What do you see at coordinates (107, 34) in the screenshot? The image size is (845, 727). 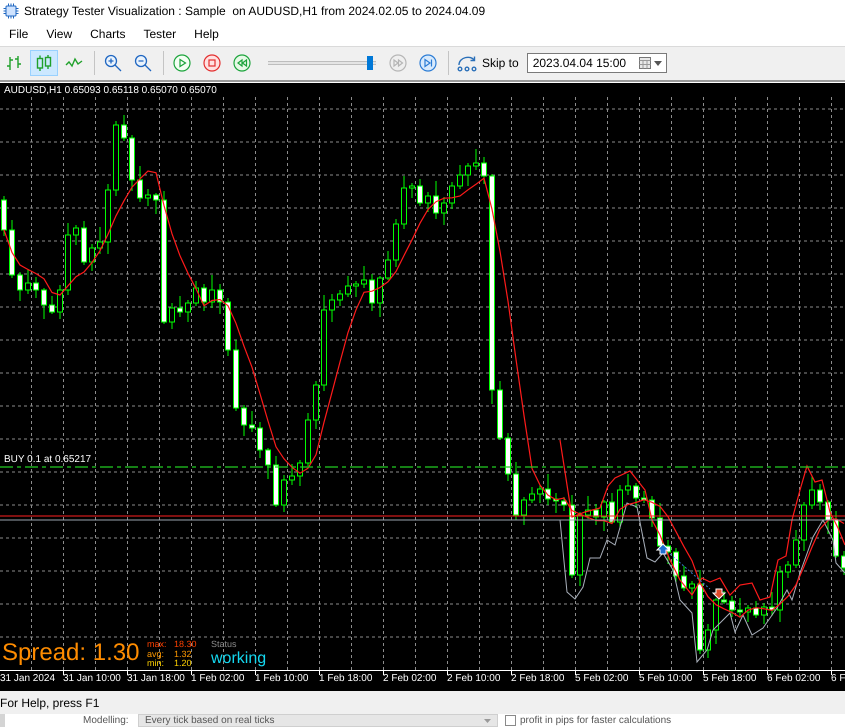 I see `menu-item: Charts` at bounding box center [107, 34].